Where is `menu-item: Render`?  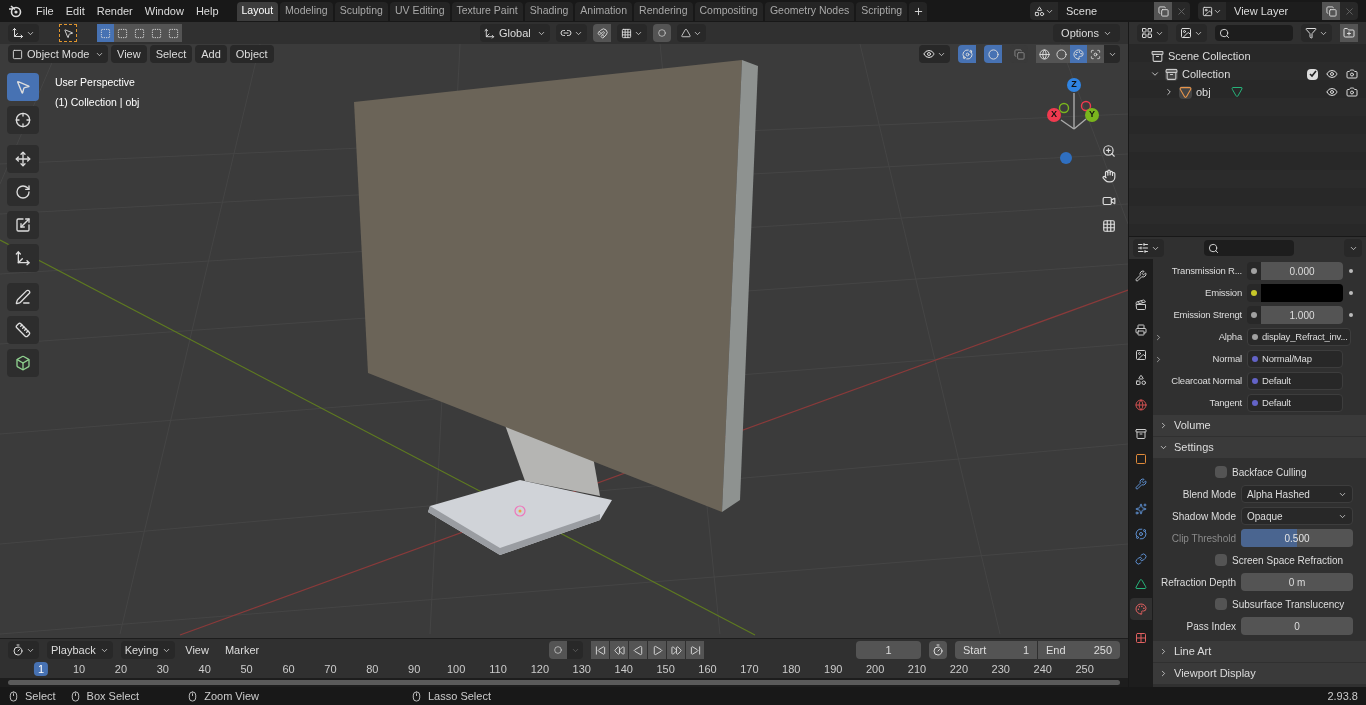
menu-item: Render is located at coordinates (114, 11).